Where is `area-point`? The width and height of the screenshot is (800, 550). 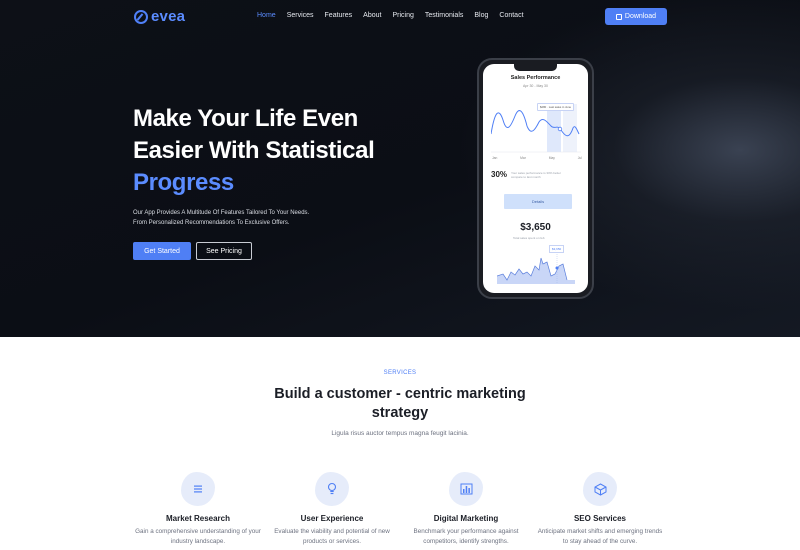
area-point is located at coordinates (557, 268).